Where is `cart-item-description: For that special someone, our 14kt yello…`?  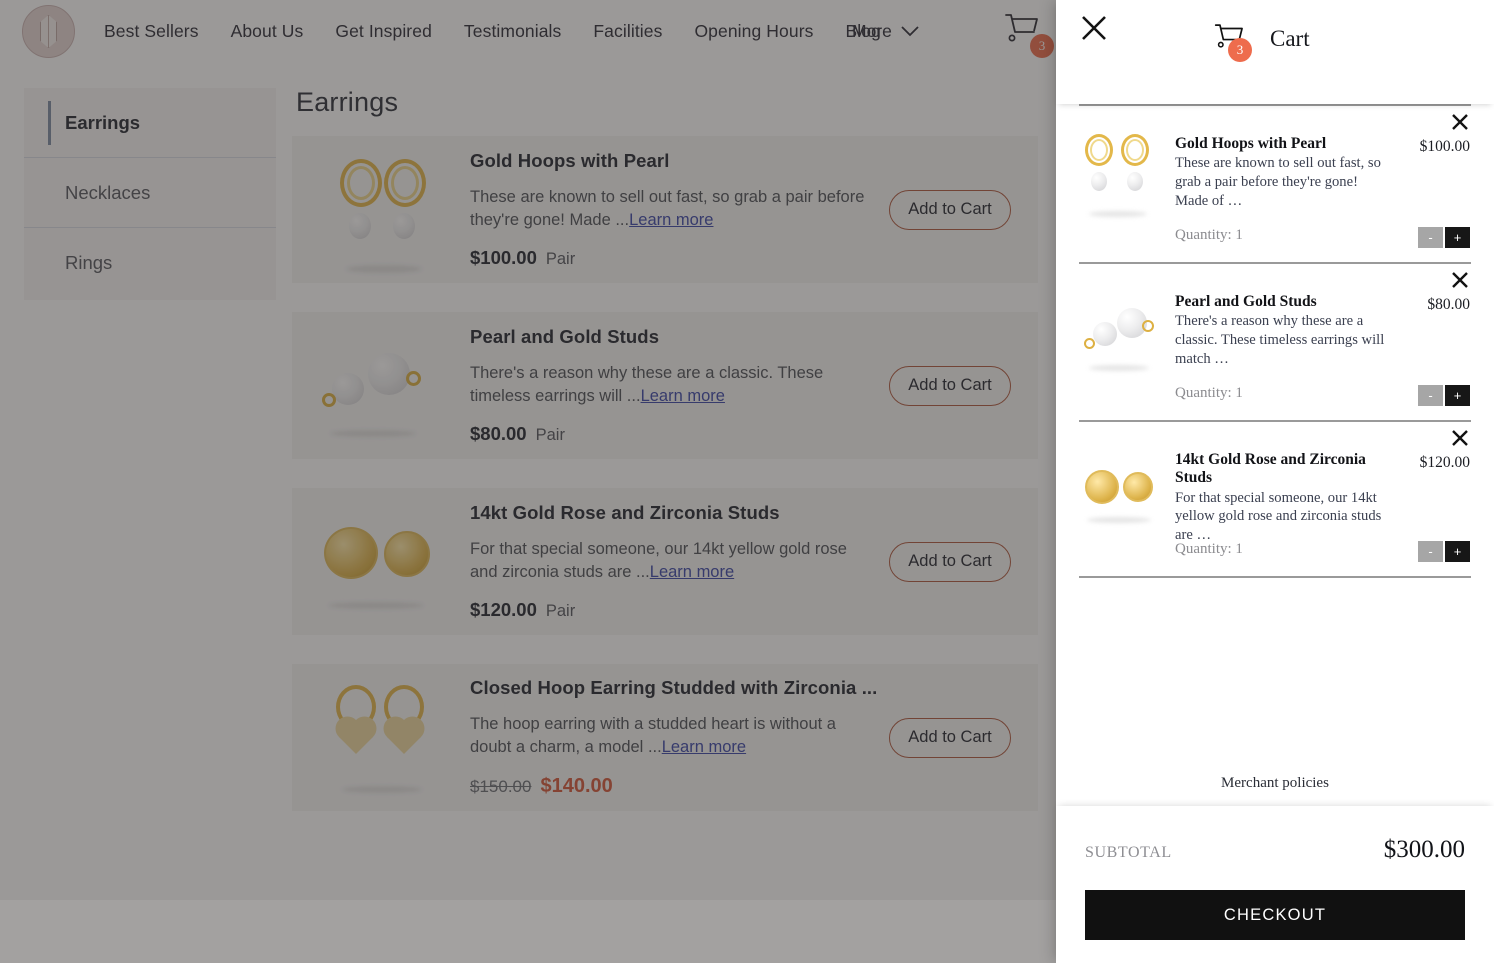
cart-item-description: For that special someone, our 14kt yello… is located at coordinates (1278, 516).